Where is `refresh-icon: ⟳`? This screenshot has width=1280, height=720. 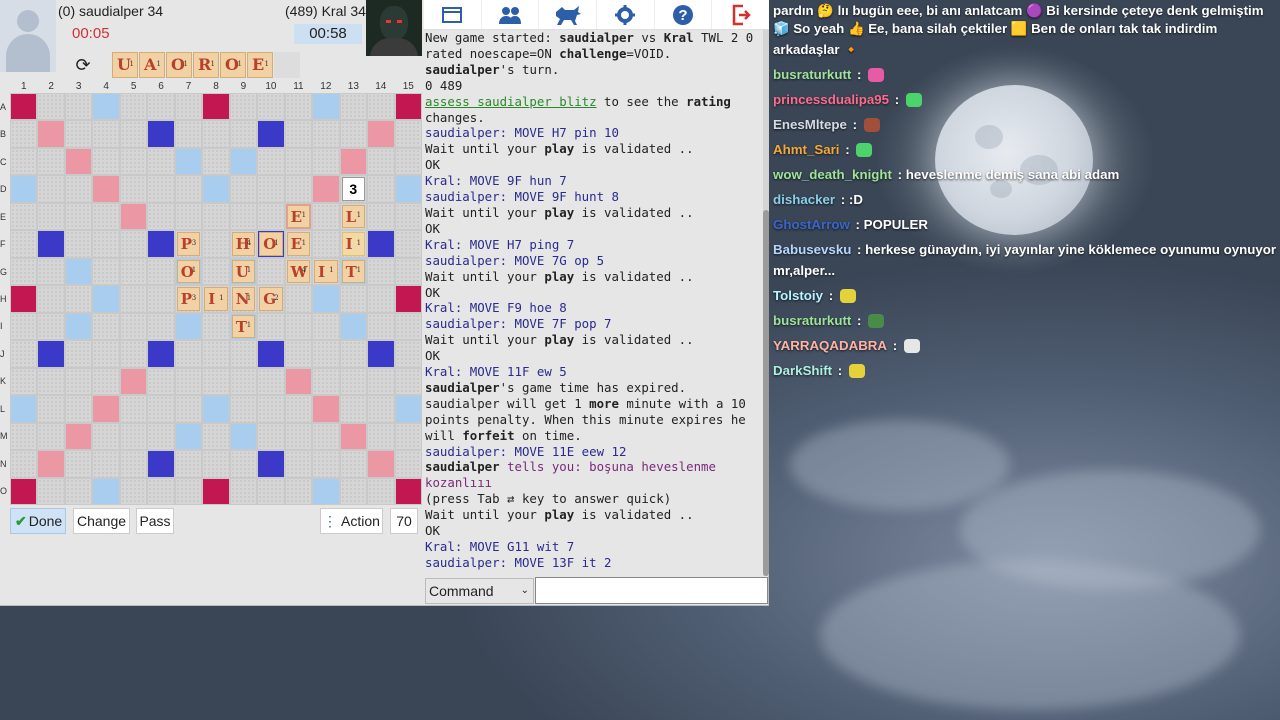 refresh-icon: ⟳ is located at coordinates (83, 65).